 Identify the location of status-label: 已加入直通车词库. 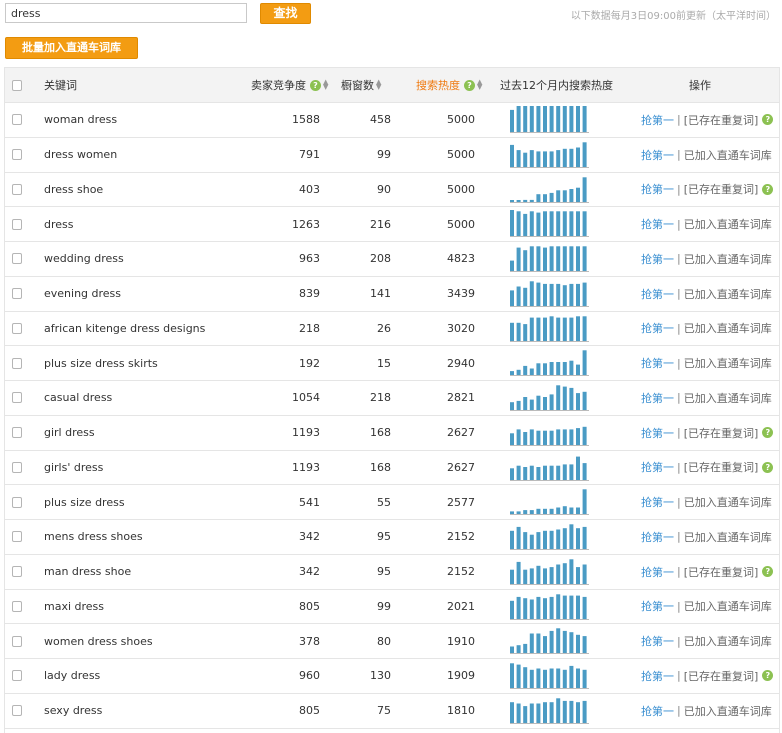
(727, 155).